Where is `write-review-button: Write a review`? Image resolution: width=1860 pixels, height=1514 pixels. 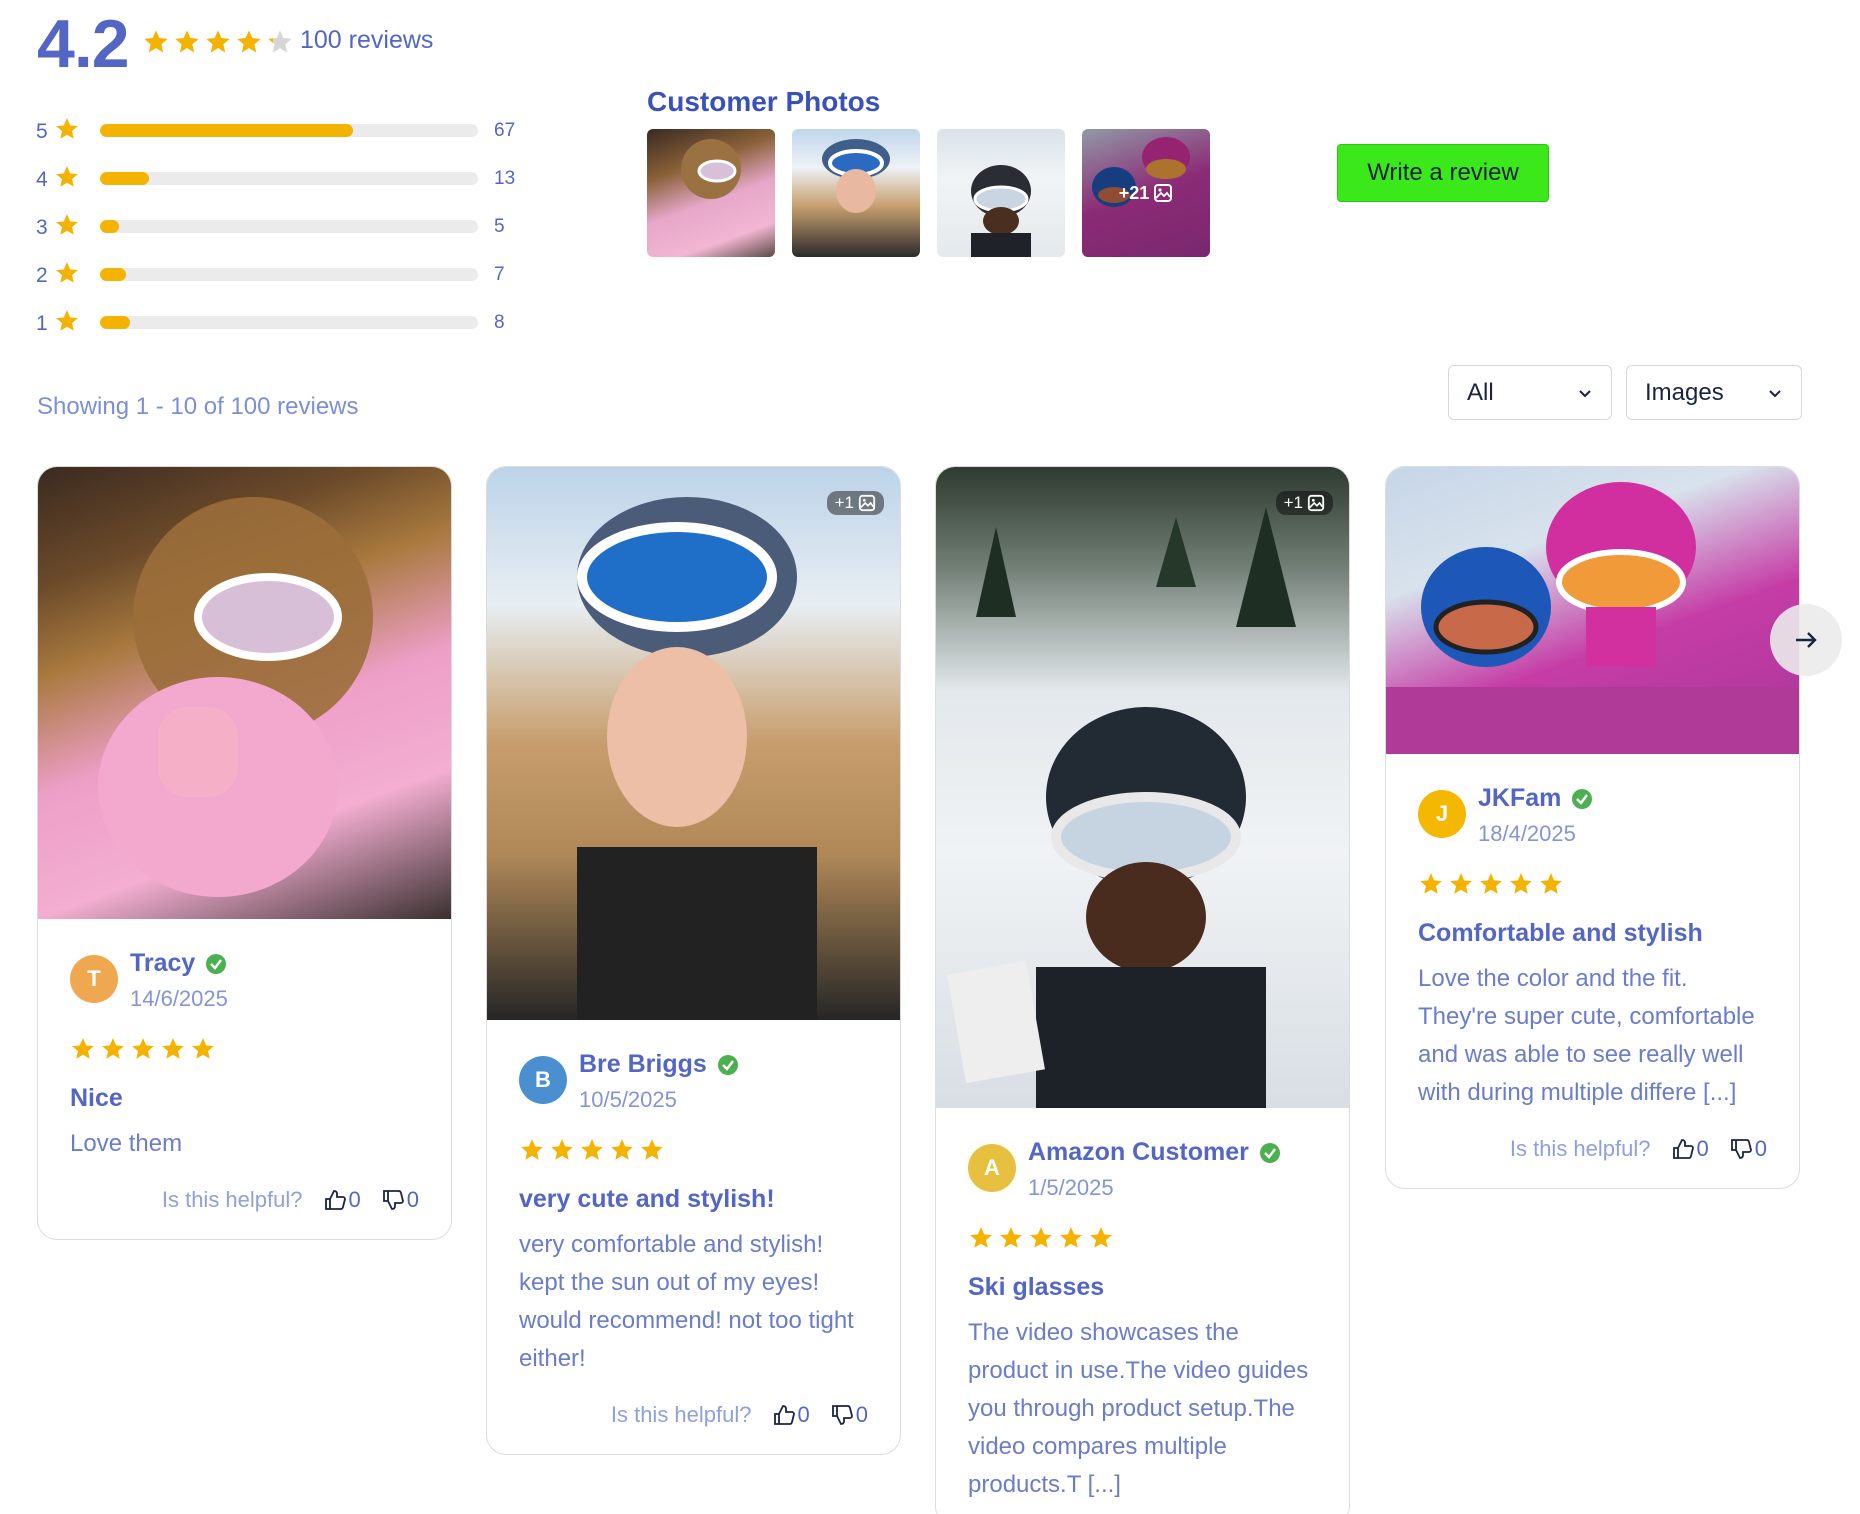 write-review-button: Write a review is located at coordinates (1443, 173).